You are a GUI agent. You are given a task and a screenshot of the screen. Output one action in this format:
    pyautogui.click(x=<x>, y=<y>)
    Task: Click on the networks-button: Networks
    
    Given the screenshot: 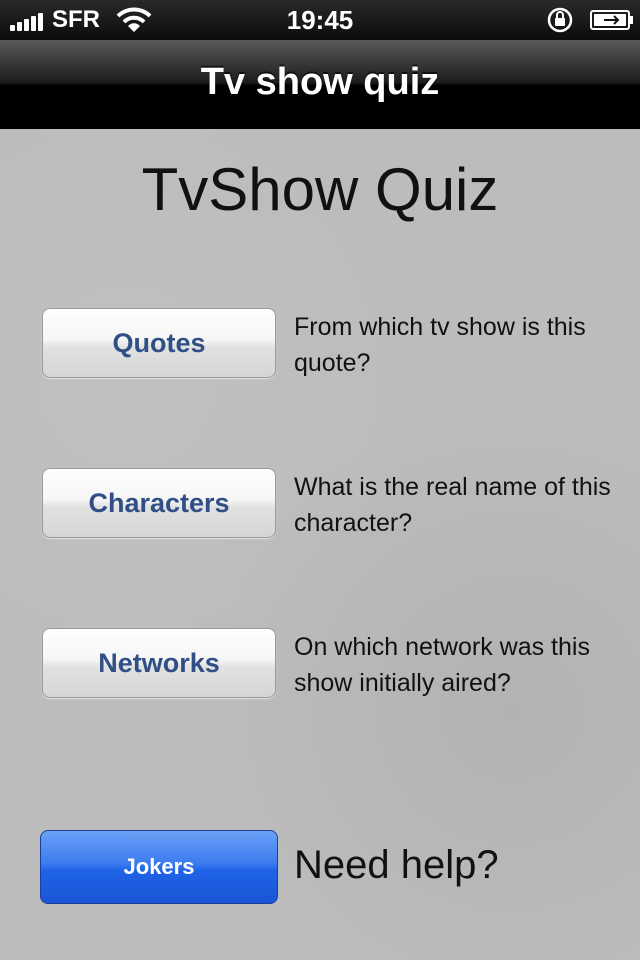 What is the action you would take?
    pyautogui.click(x=159, y=663)
    